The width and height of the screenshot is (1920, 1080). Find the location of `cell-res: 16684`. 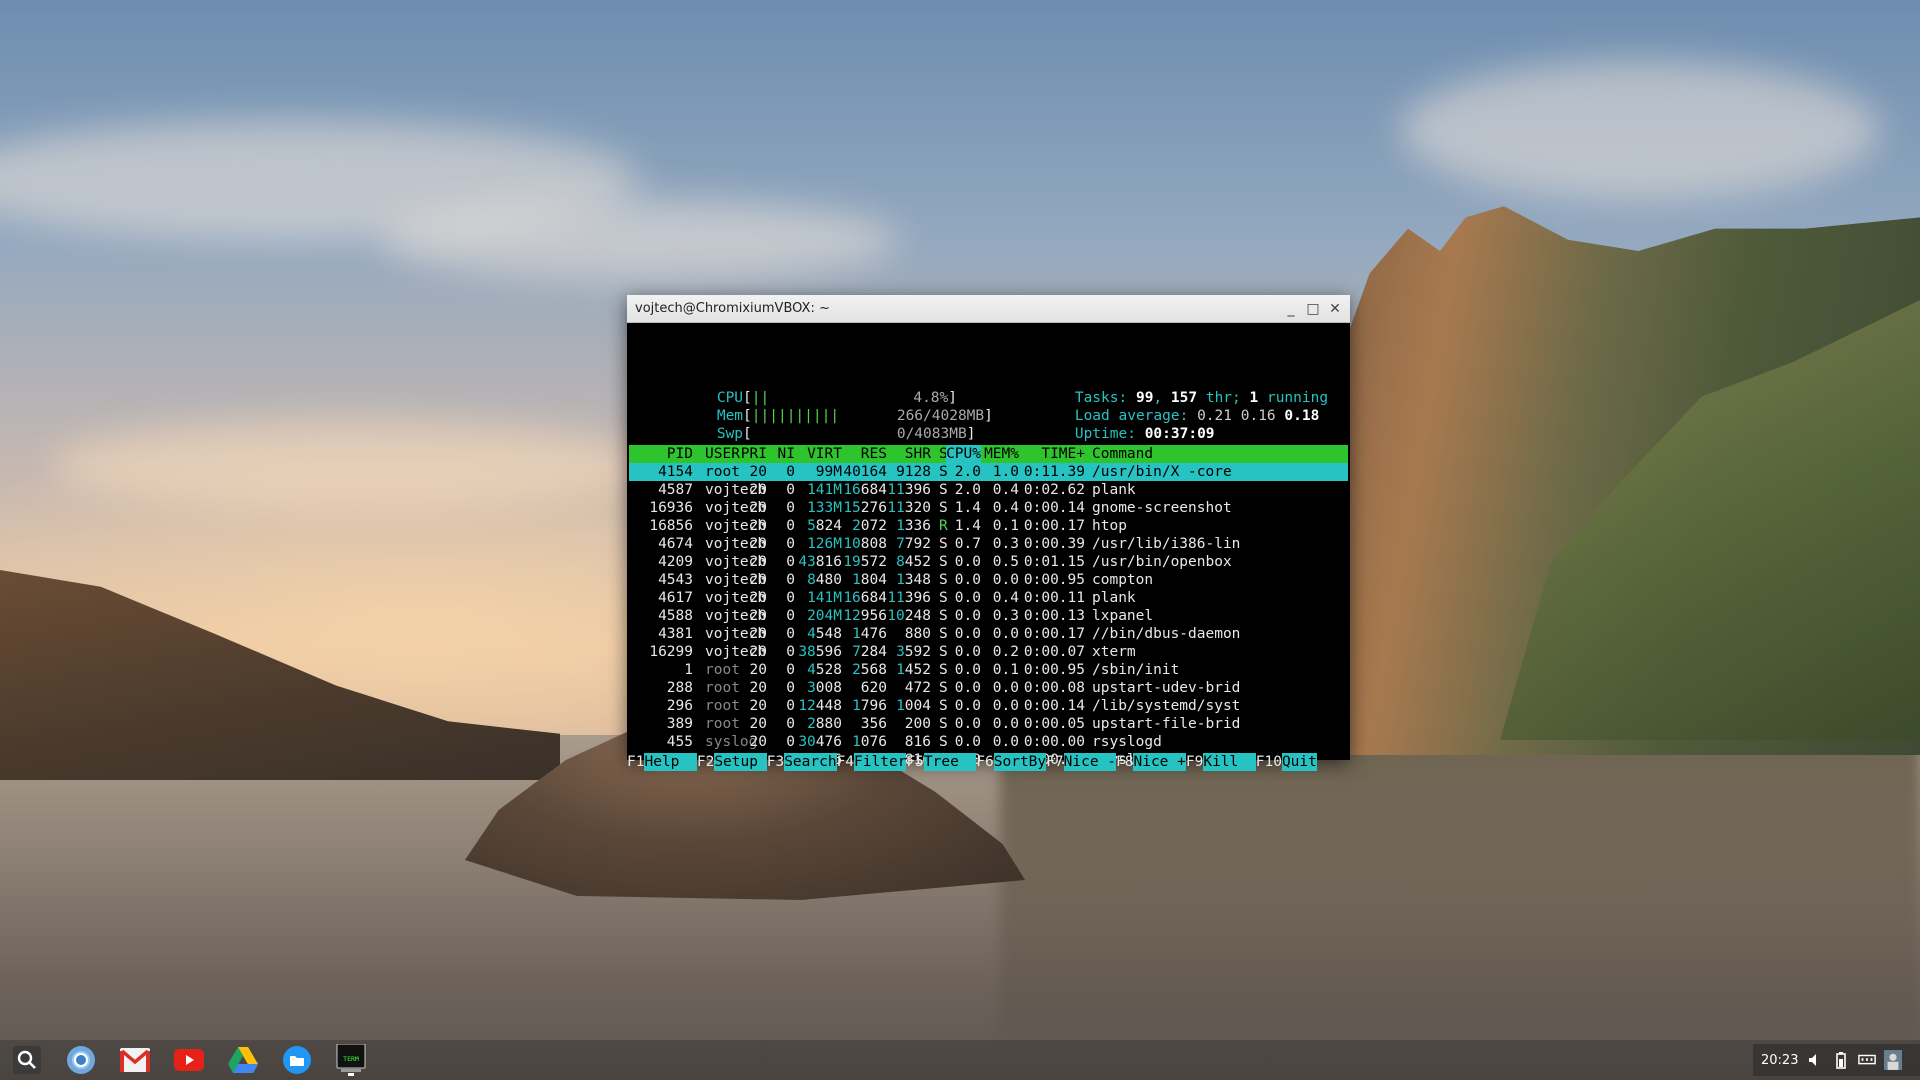

cell-res: 16684 is located at coordinates (865, 598).